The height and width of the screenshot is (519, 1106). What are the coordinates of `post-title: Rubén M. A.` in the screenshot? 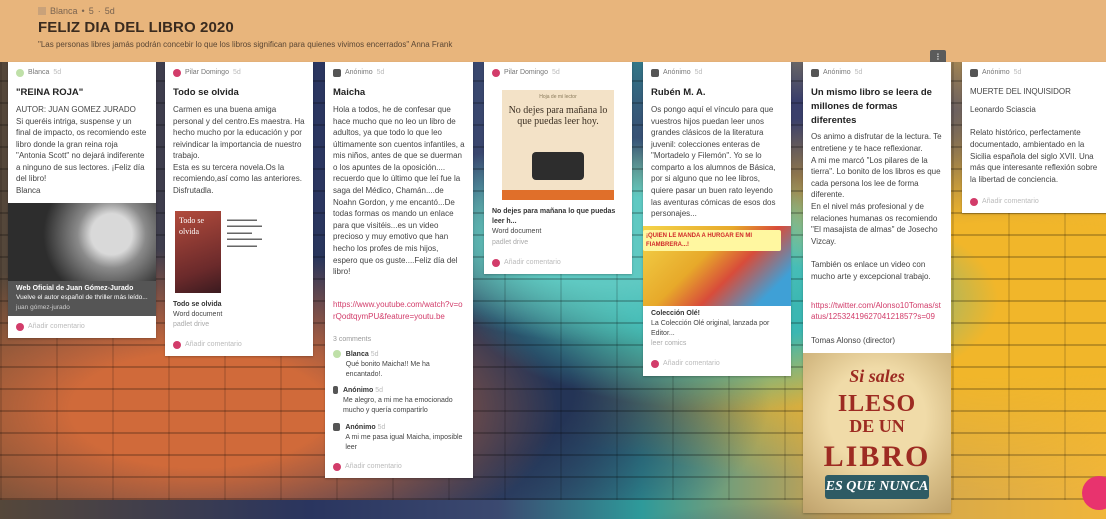 It's located at (678, 93).